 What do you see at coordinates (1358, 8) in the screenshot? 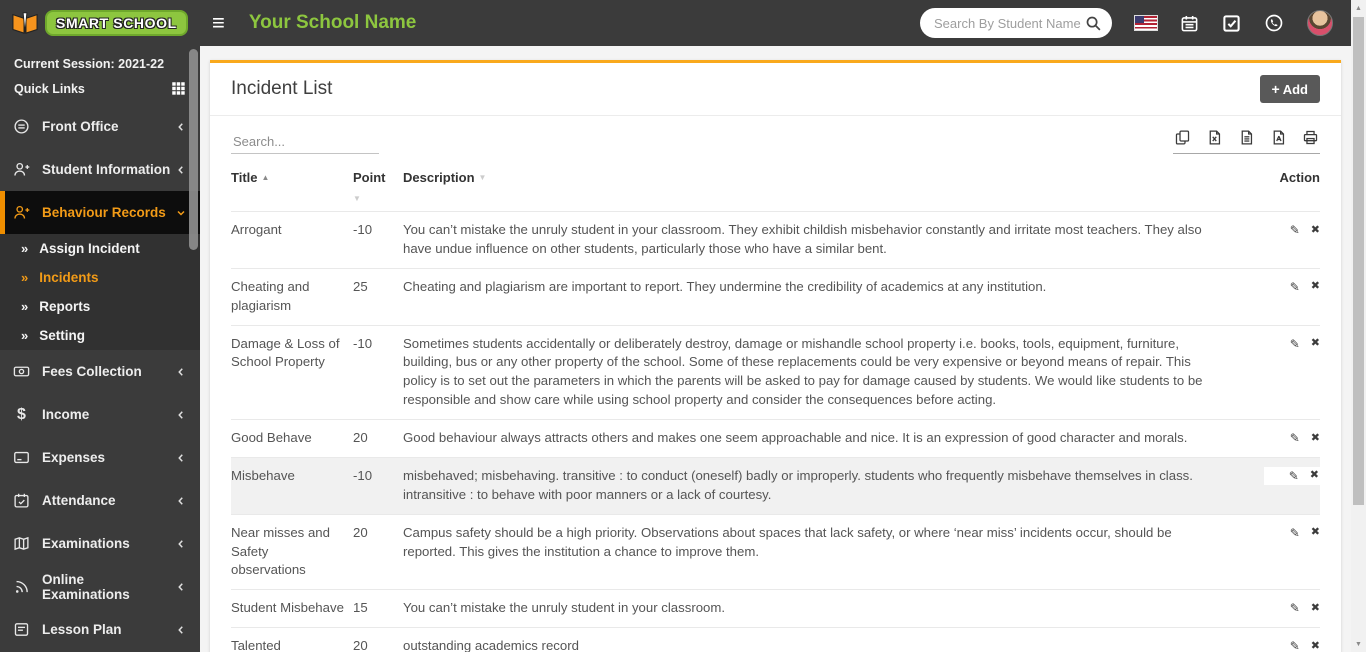
I see `scroll-up-icon: ▲` at bounding box center [1358, 8].